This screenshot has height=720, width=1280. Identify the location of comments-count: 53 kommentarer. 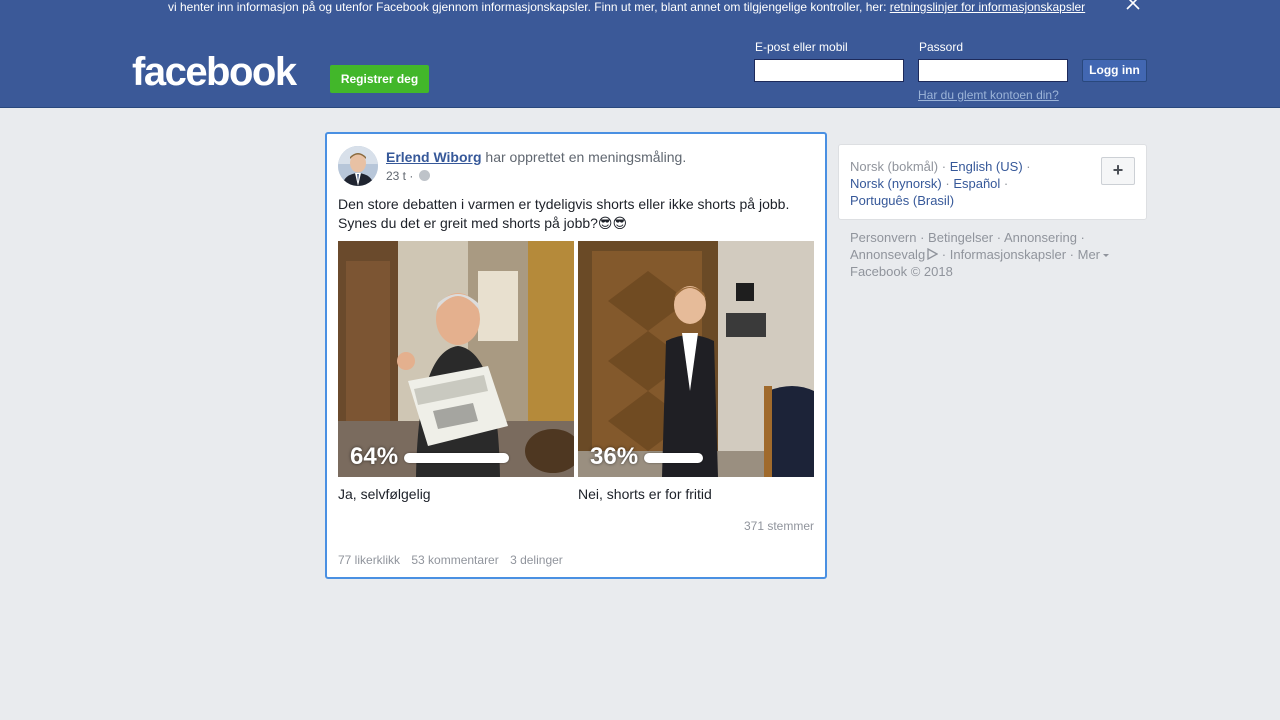
(454, 560).